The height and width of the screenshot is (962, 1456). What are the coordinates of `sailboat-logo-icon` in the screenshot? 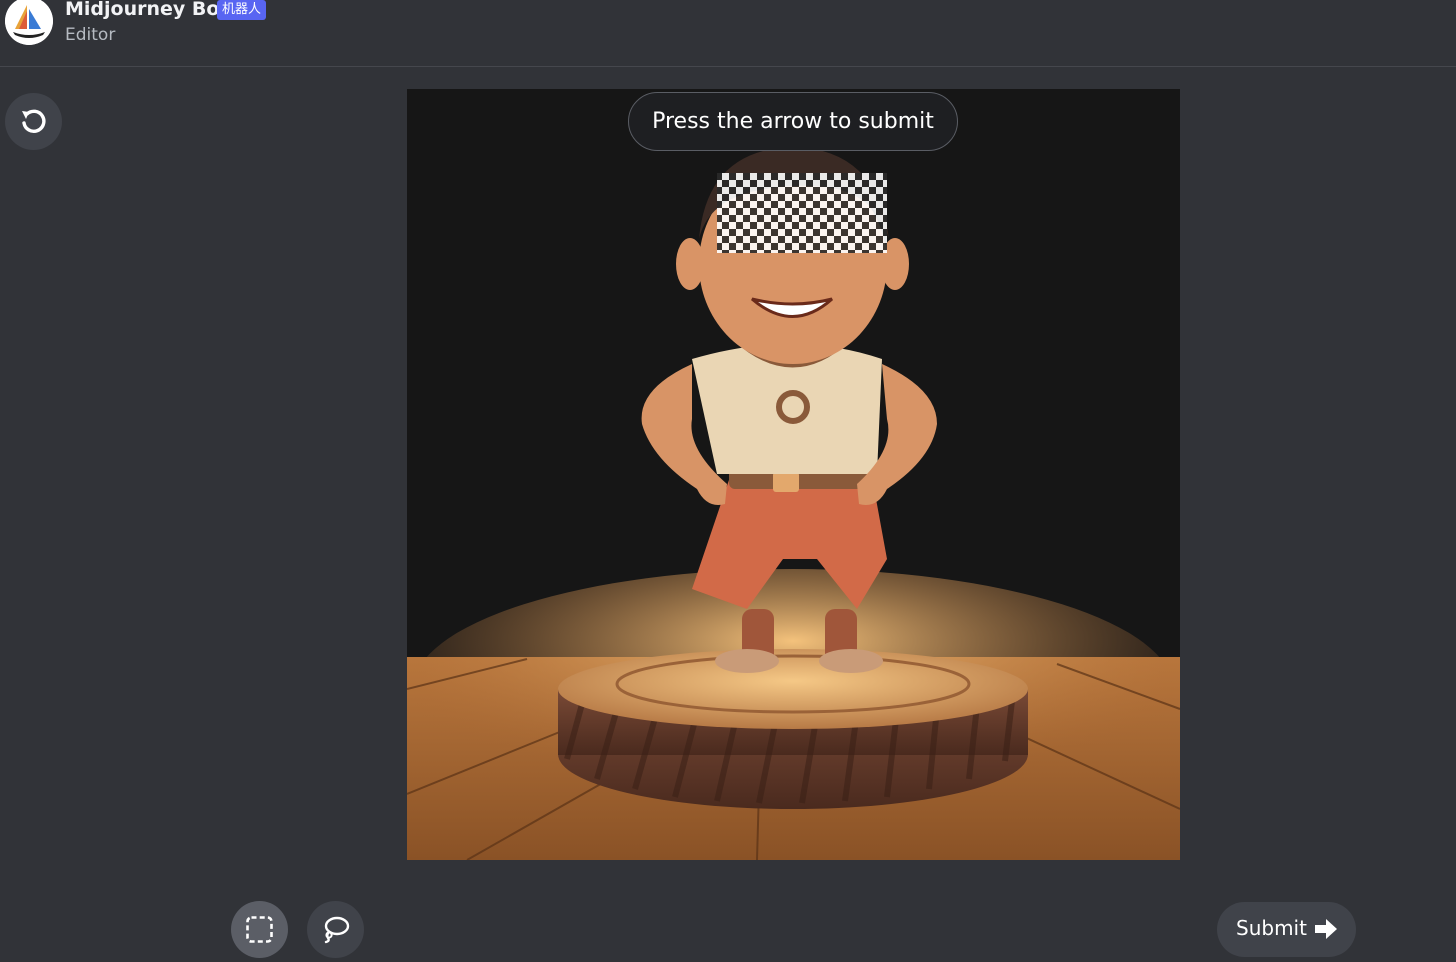 It's located at (29, 22).